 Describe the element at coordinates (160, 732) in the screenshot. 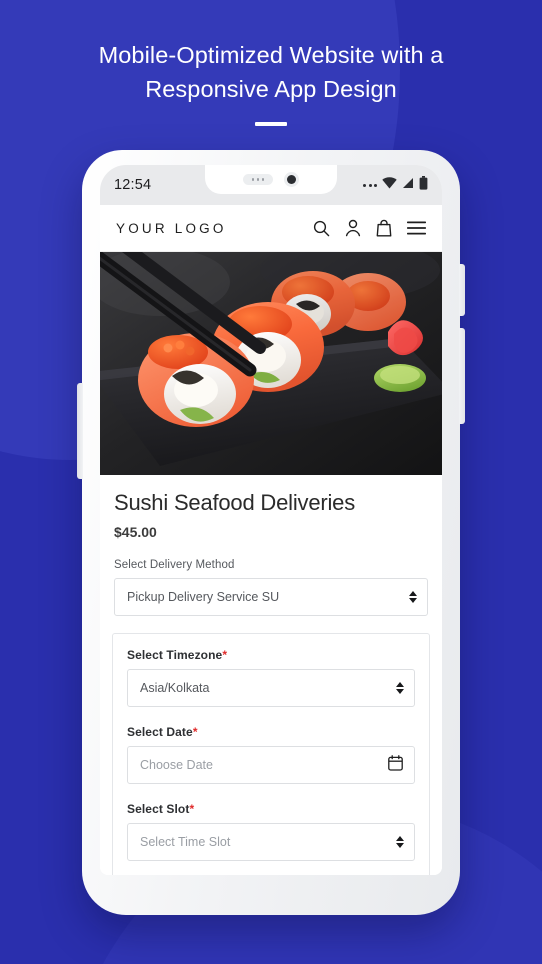

I see `date-label-text: Select Date` at that location.